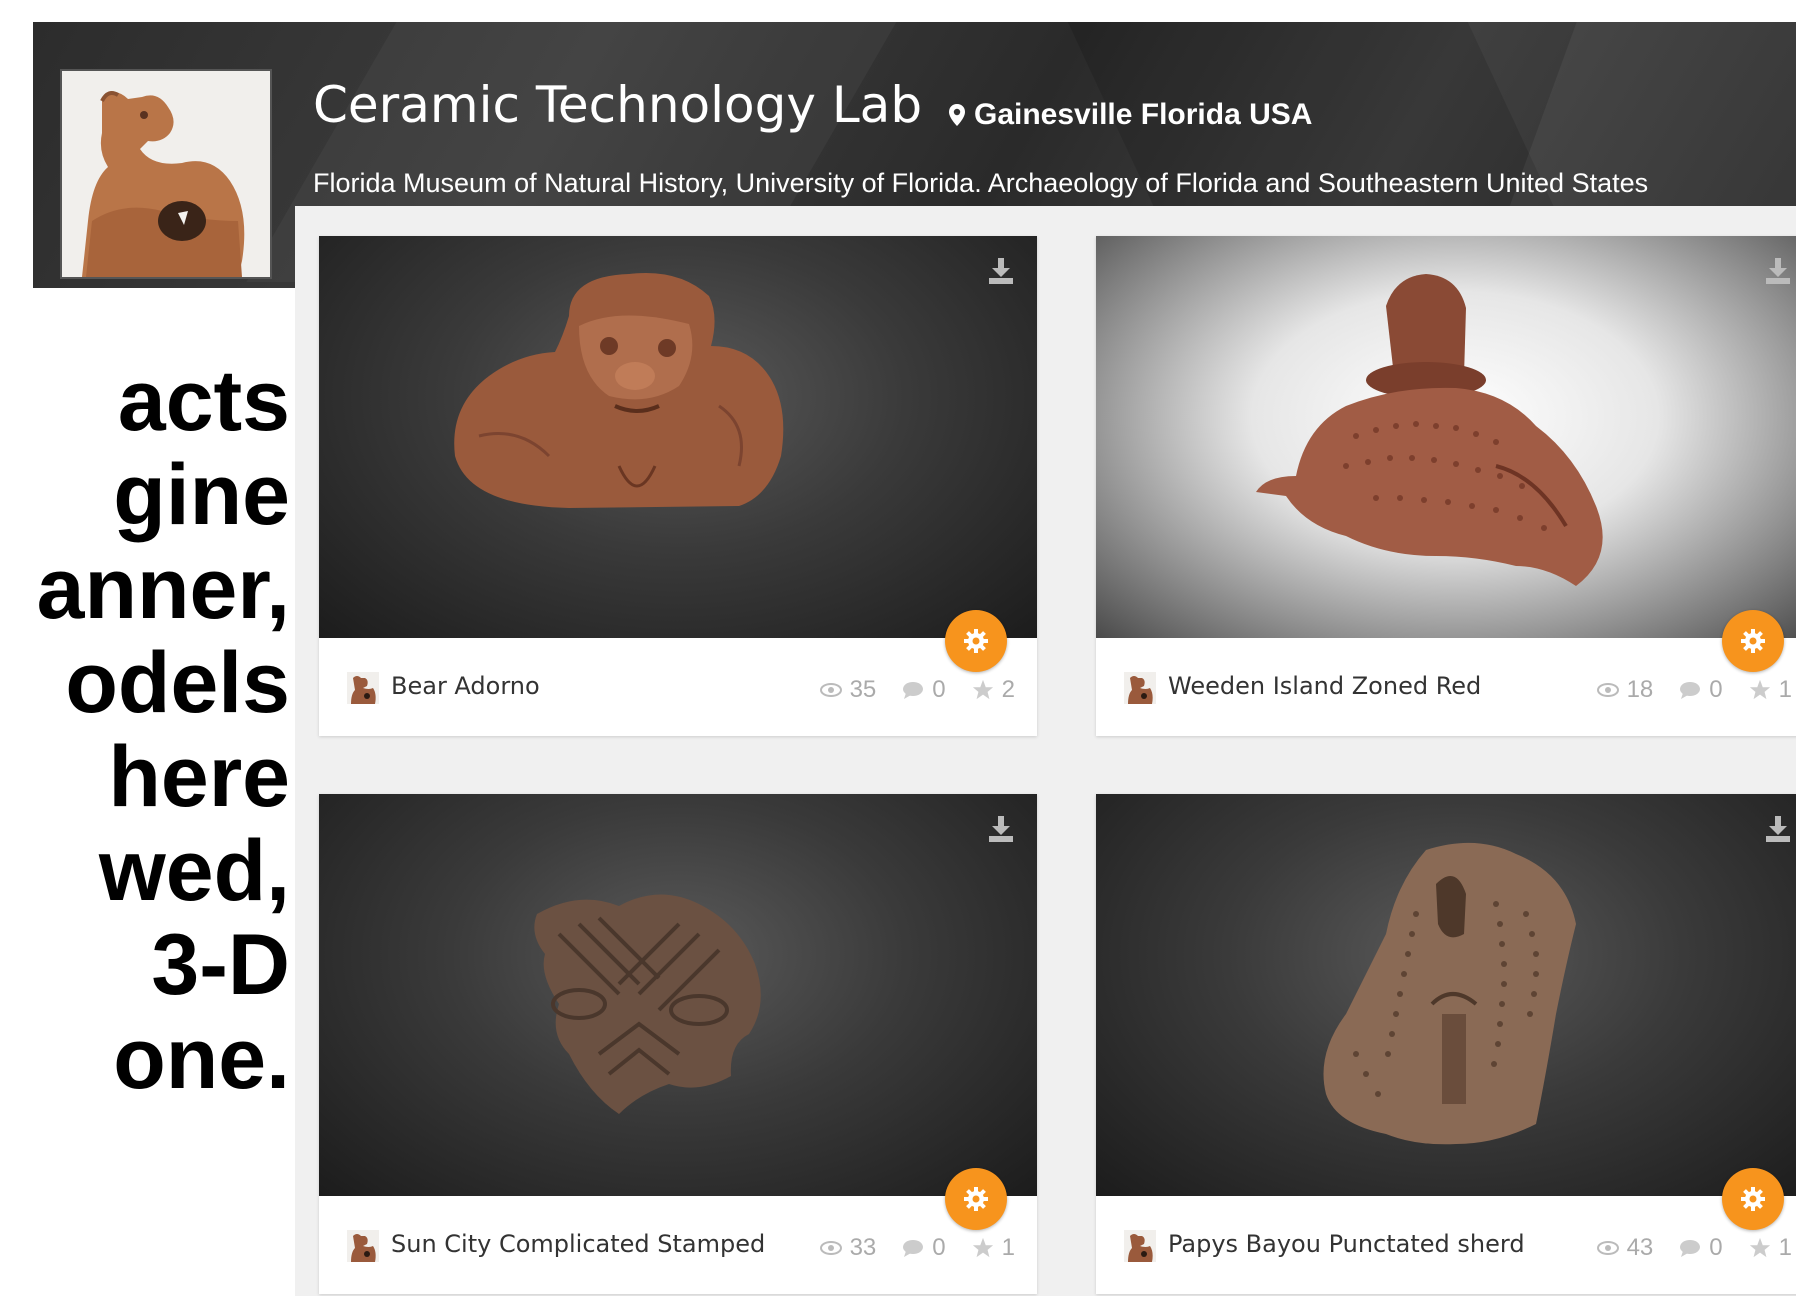 This screenshot has height=1296, width=1796. I want to click on view-count: 18, so click(1640, 689).